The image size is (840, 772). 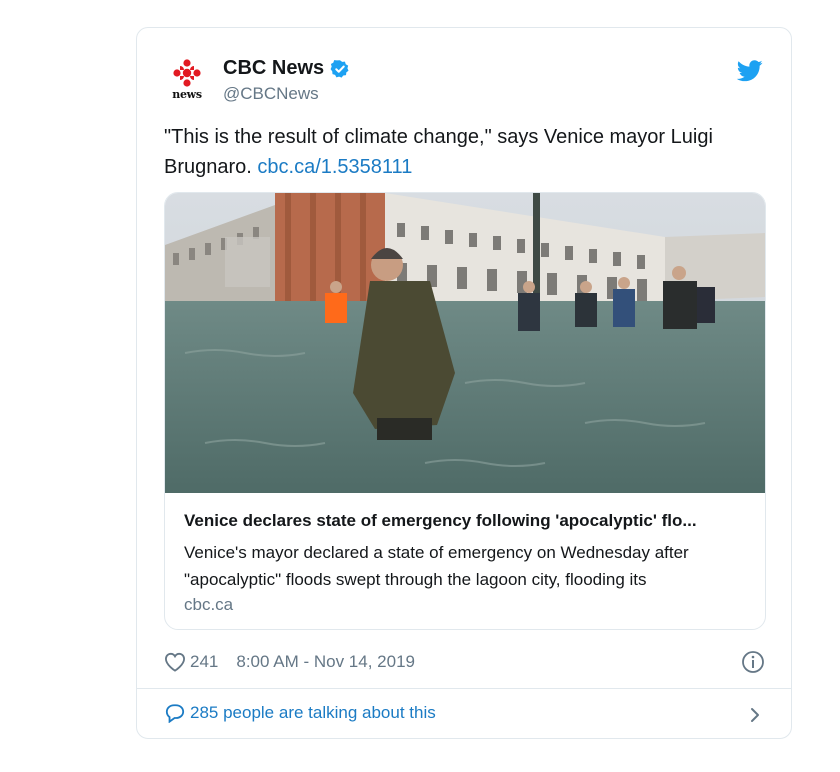 What do you see at coordinates (313, 713) in the screenshot?
I see `conversation-text: 285 people are talking about this` at bounding box center [313, 713].